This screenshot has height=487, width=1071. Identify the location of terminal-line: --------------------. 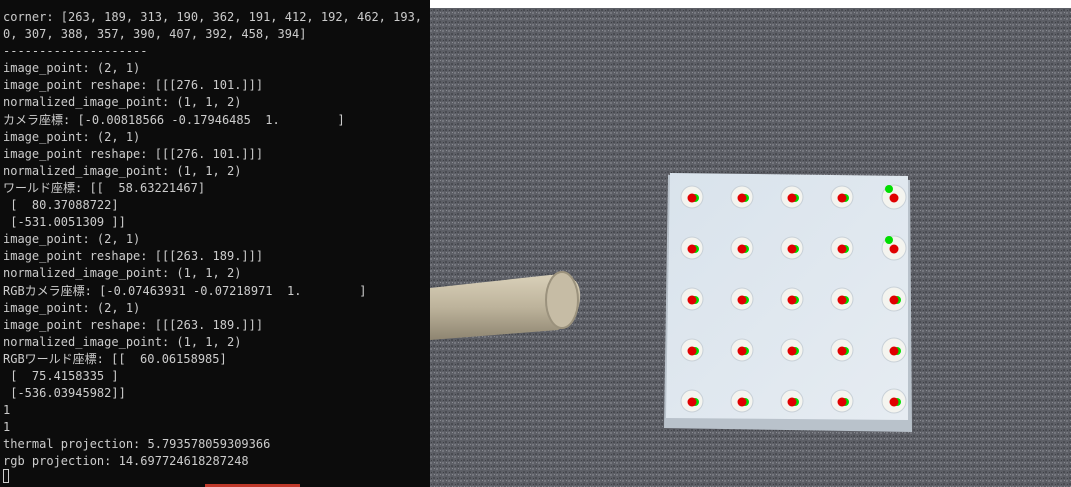
(75, 51).